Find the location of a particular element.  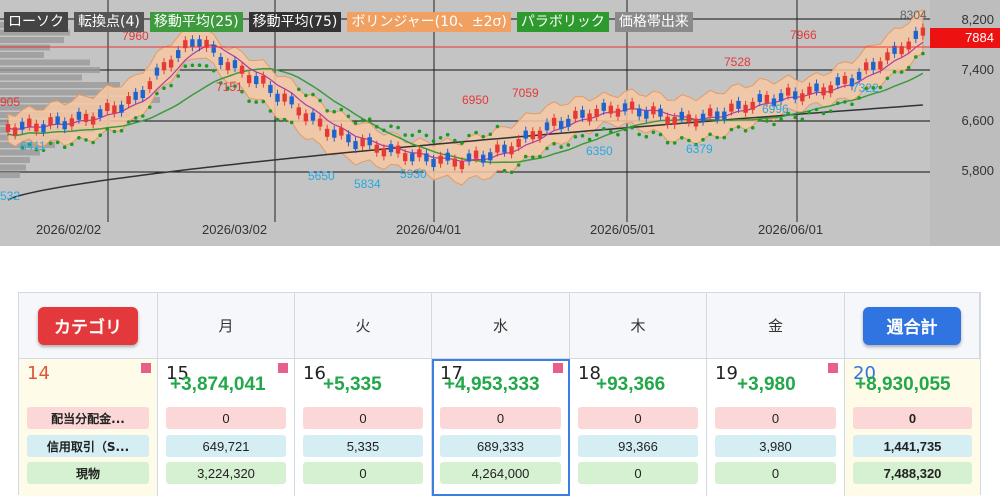

day-cell-wednesday: 17 +4,953,333 0 689,333 4,264,000 is located at coordinates (501, 427).